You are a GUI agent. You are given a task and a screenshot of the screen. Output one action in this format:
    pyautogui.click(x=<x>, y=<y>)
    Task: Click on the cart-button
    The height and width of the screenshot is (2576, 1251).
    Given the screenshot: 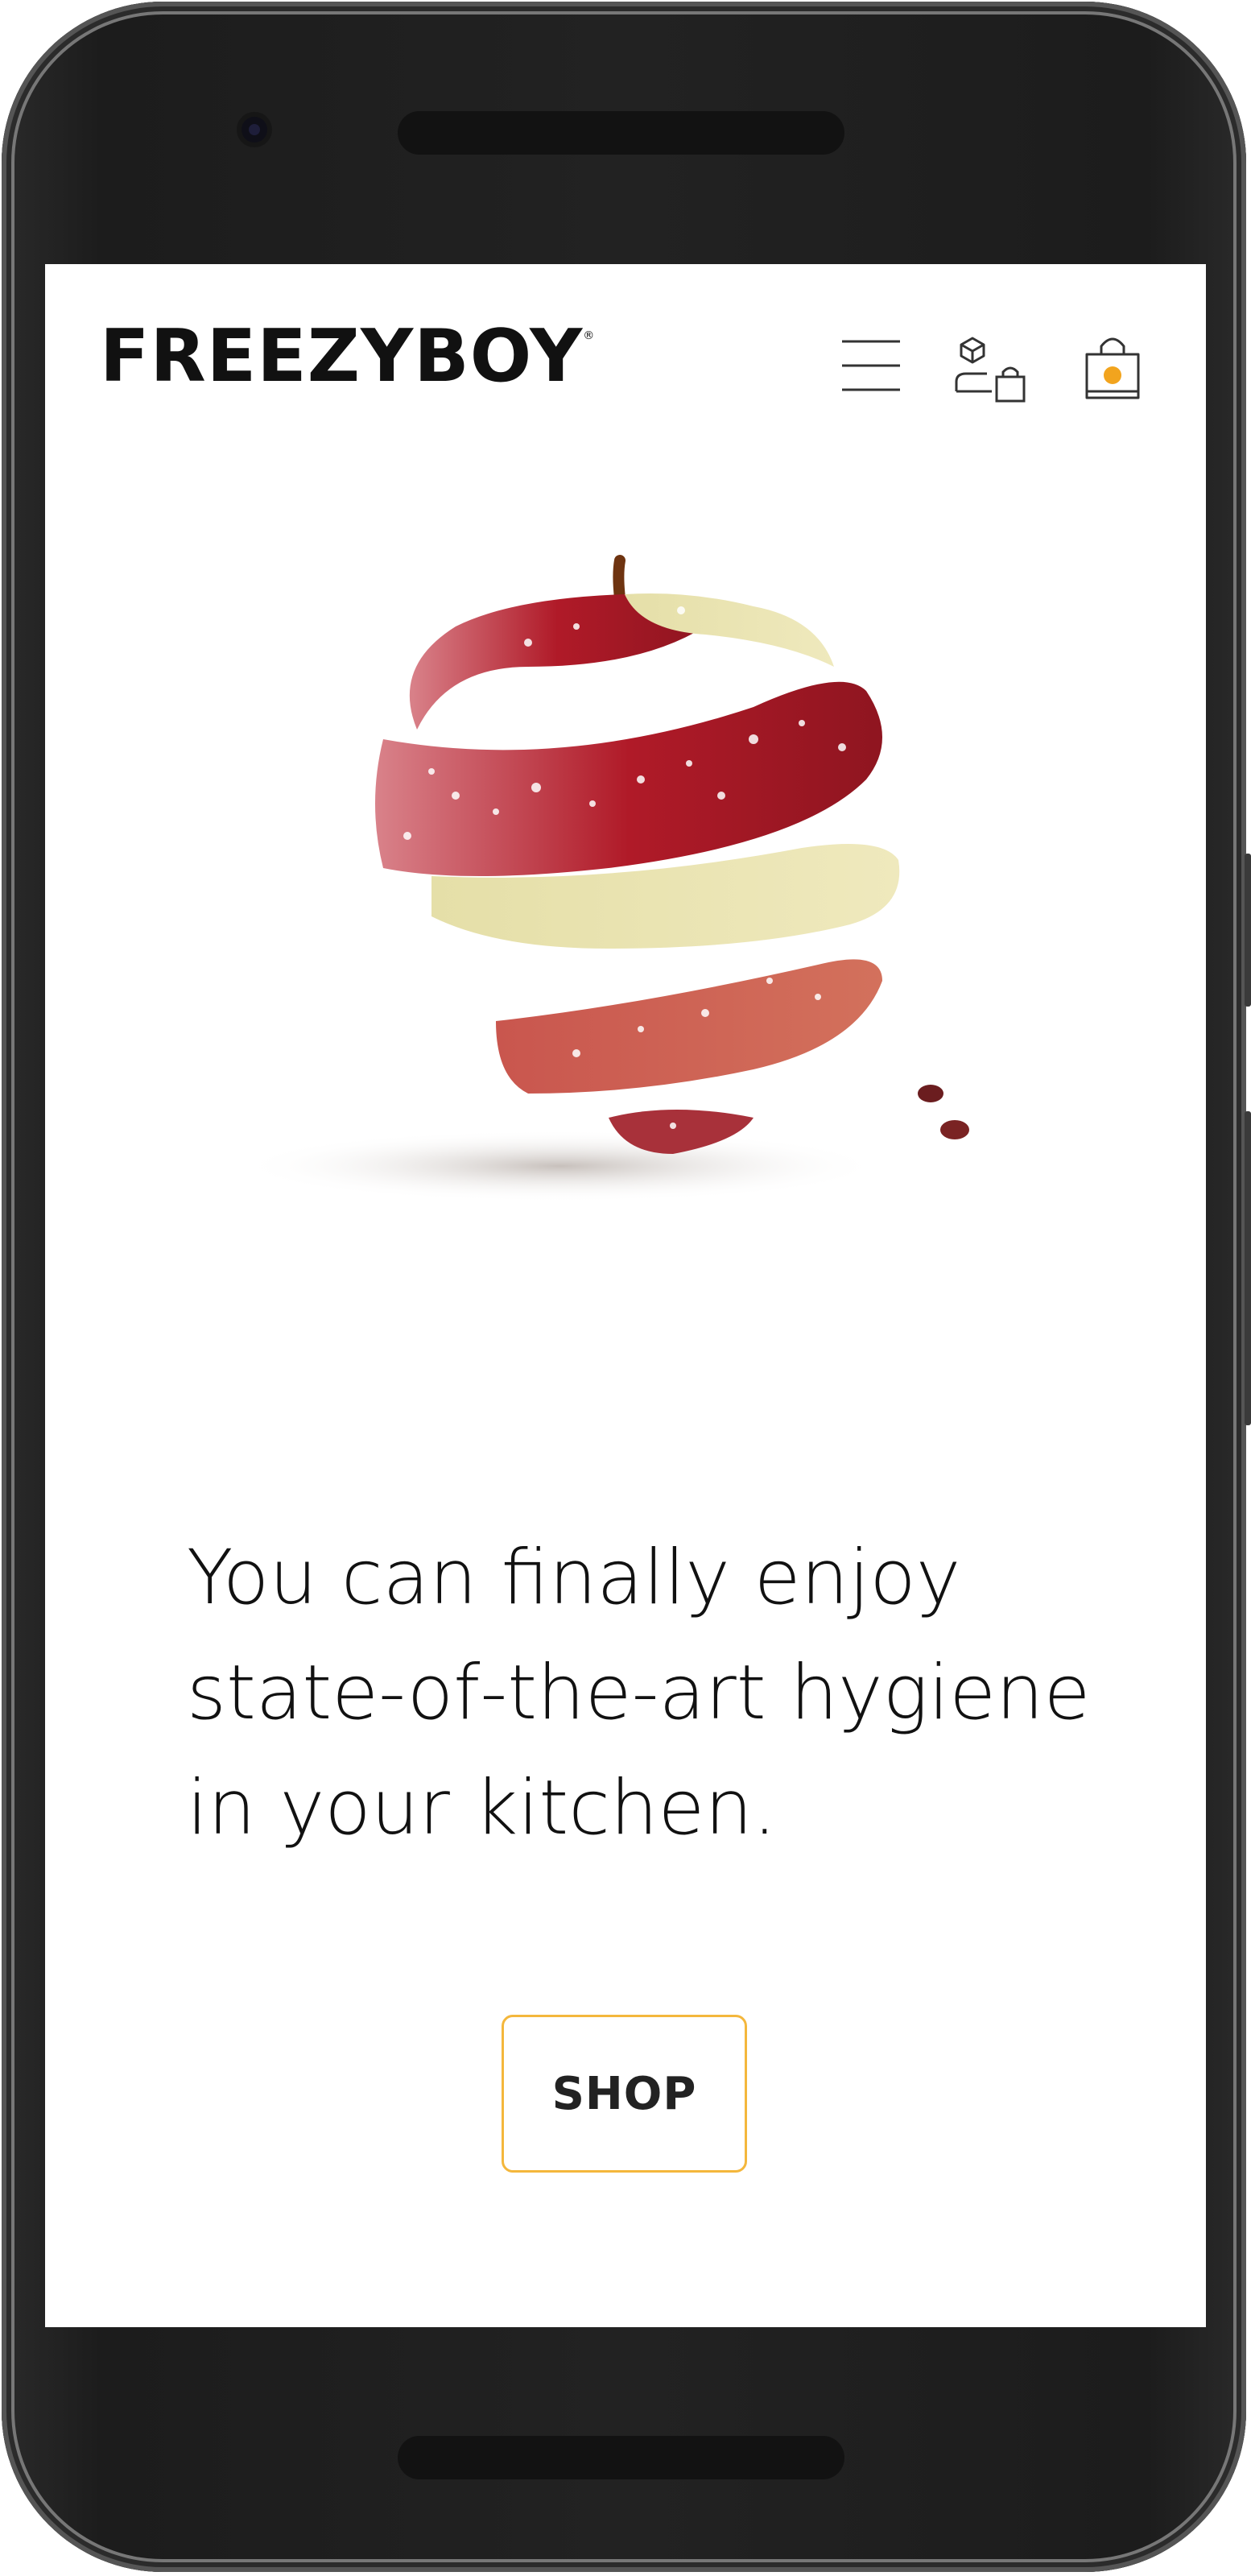 What is the action you would take?
    pyautogui.click(x=1113, y=367)
    